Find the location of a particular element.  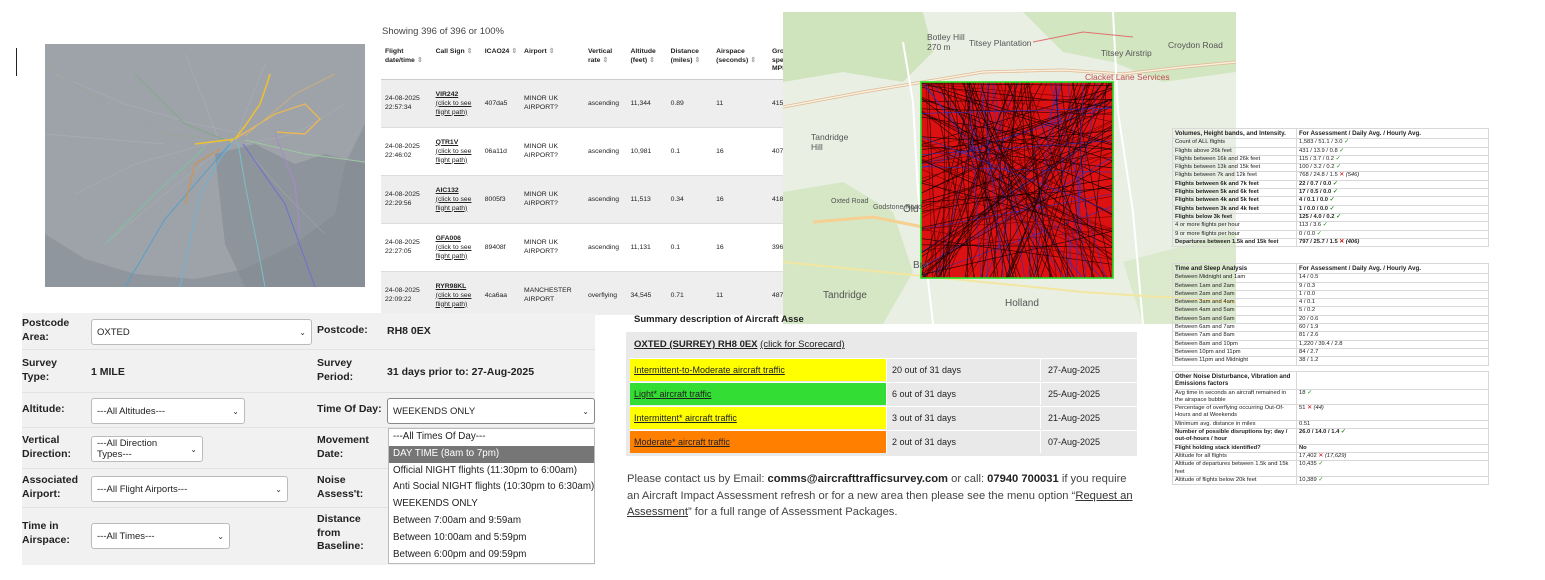

stats-value: 14 / 0.5 is located at coordinates (1309, 277).